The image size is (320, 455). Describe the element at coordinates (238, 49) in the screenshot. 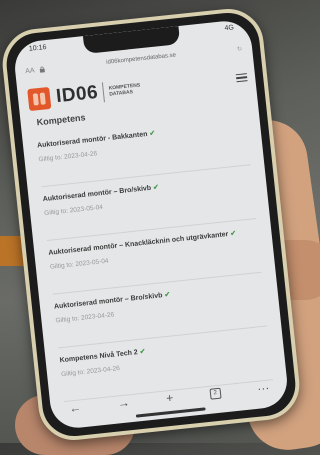

I see `reload-icon: ↻` at that location.